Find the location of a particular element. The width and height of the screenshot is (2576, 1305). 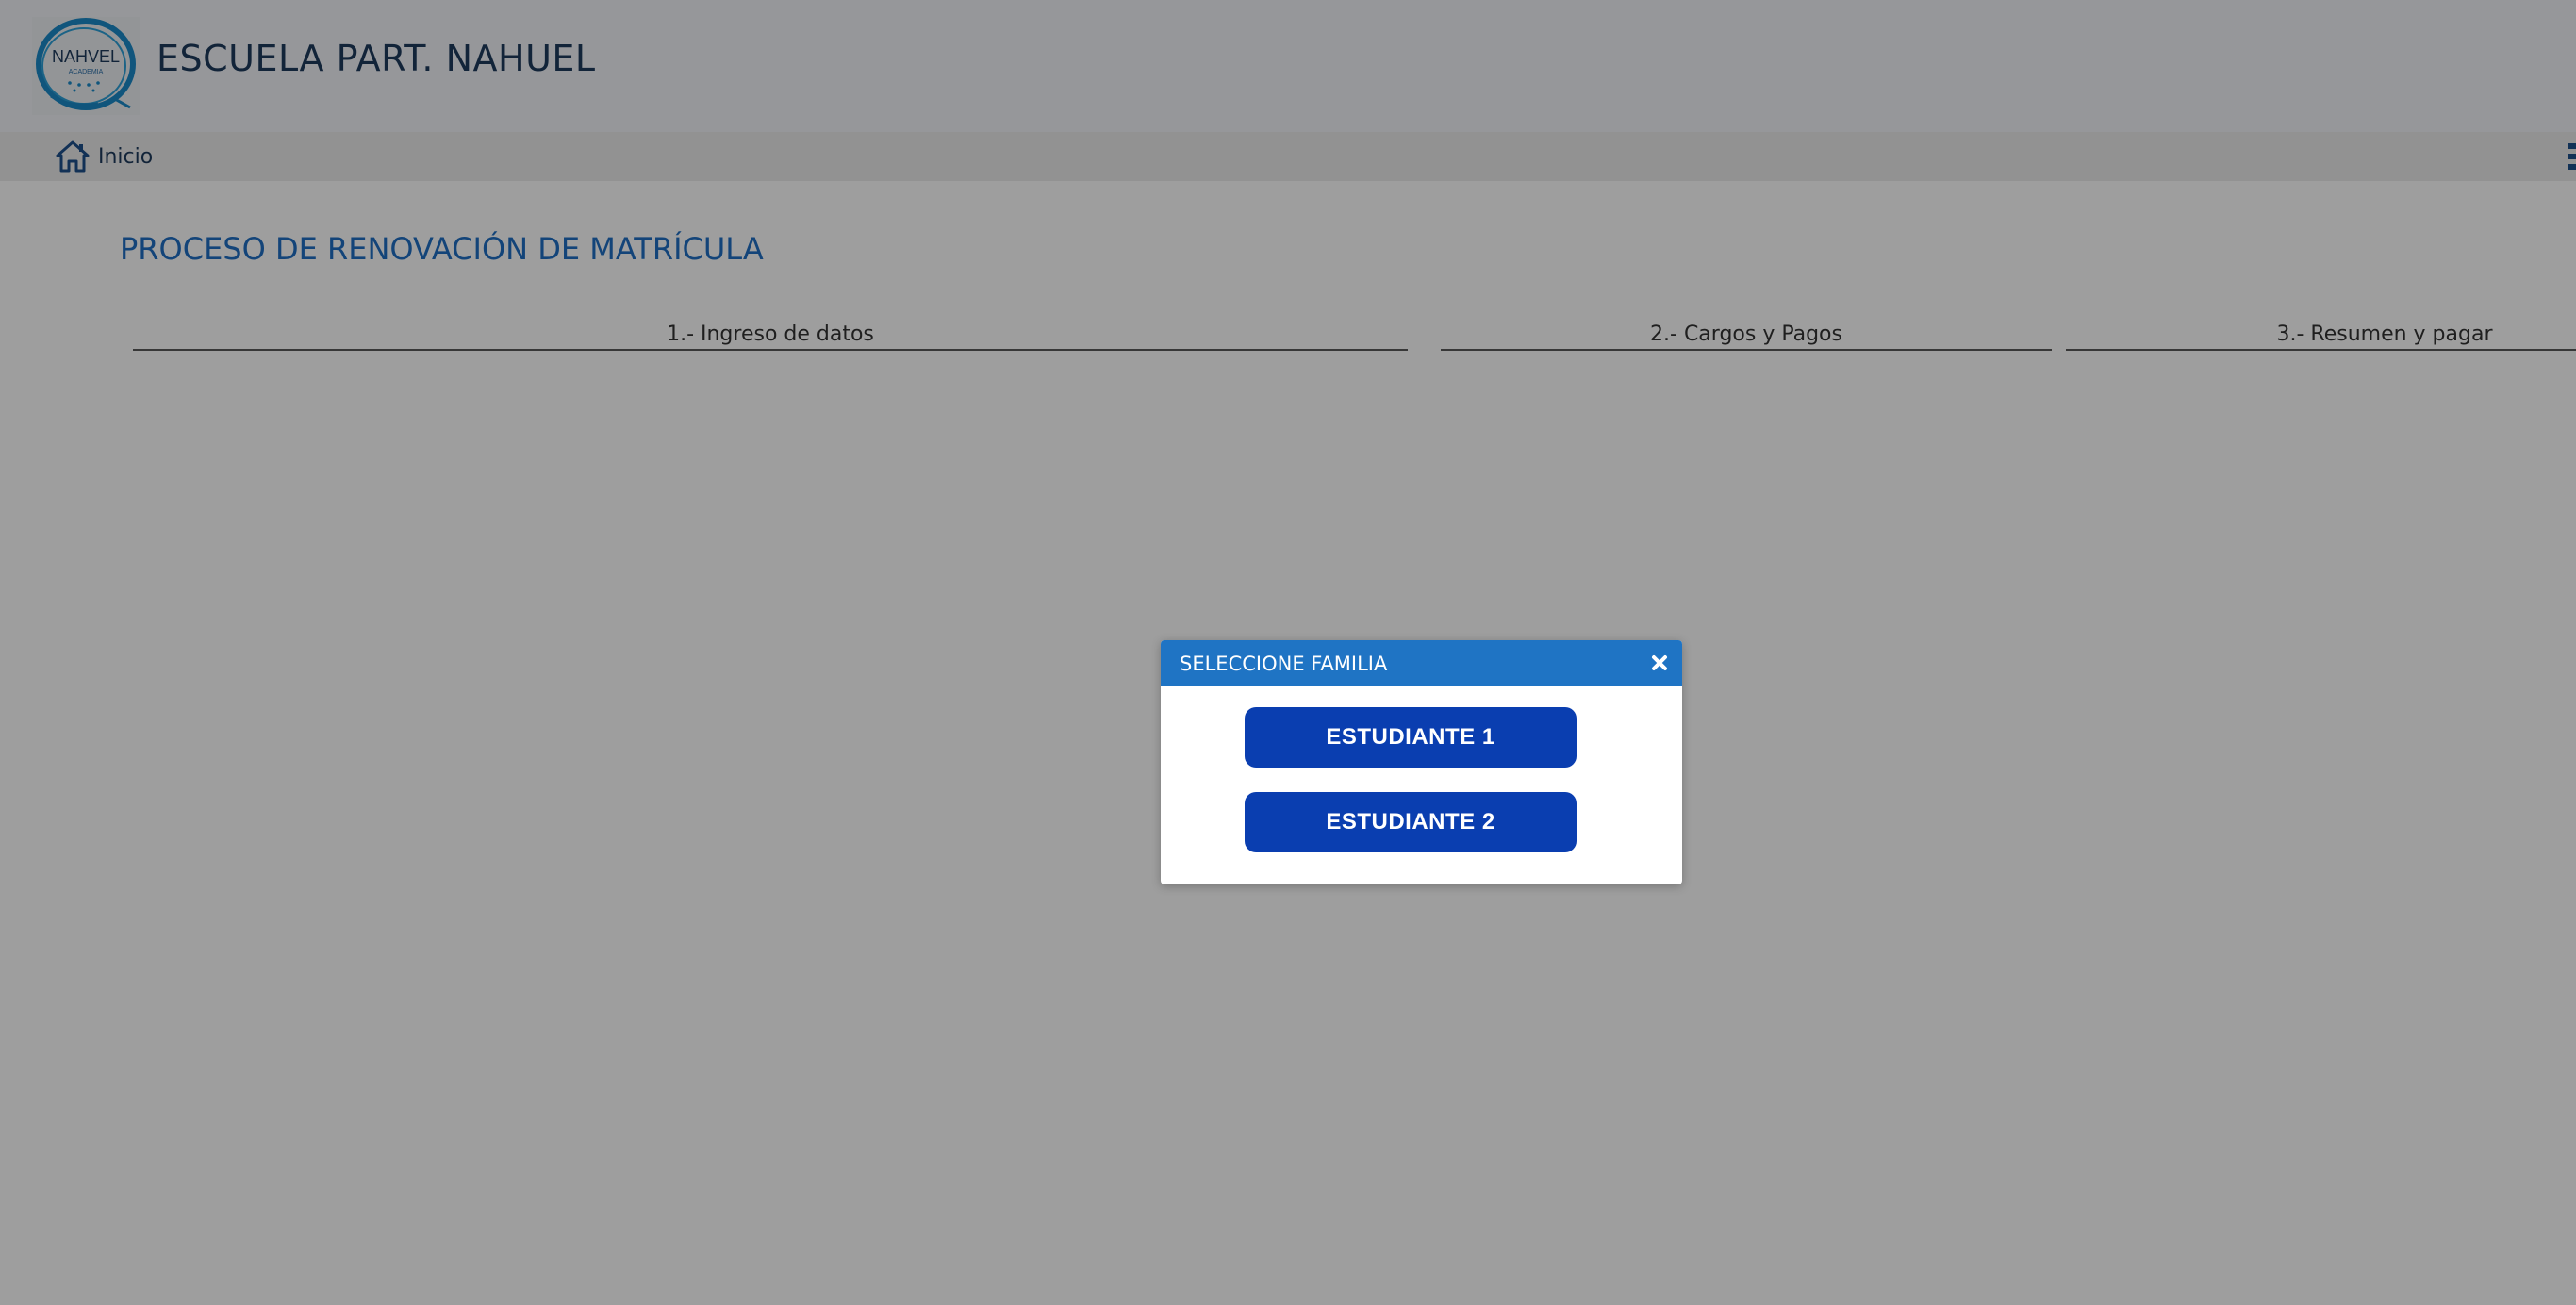

dialog-header: SELECCIONE FAMILIA is located at coordinates (1421, 663).